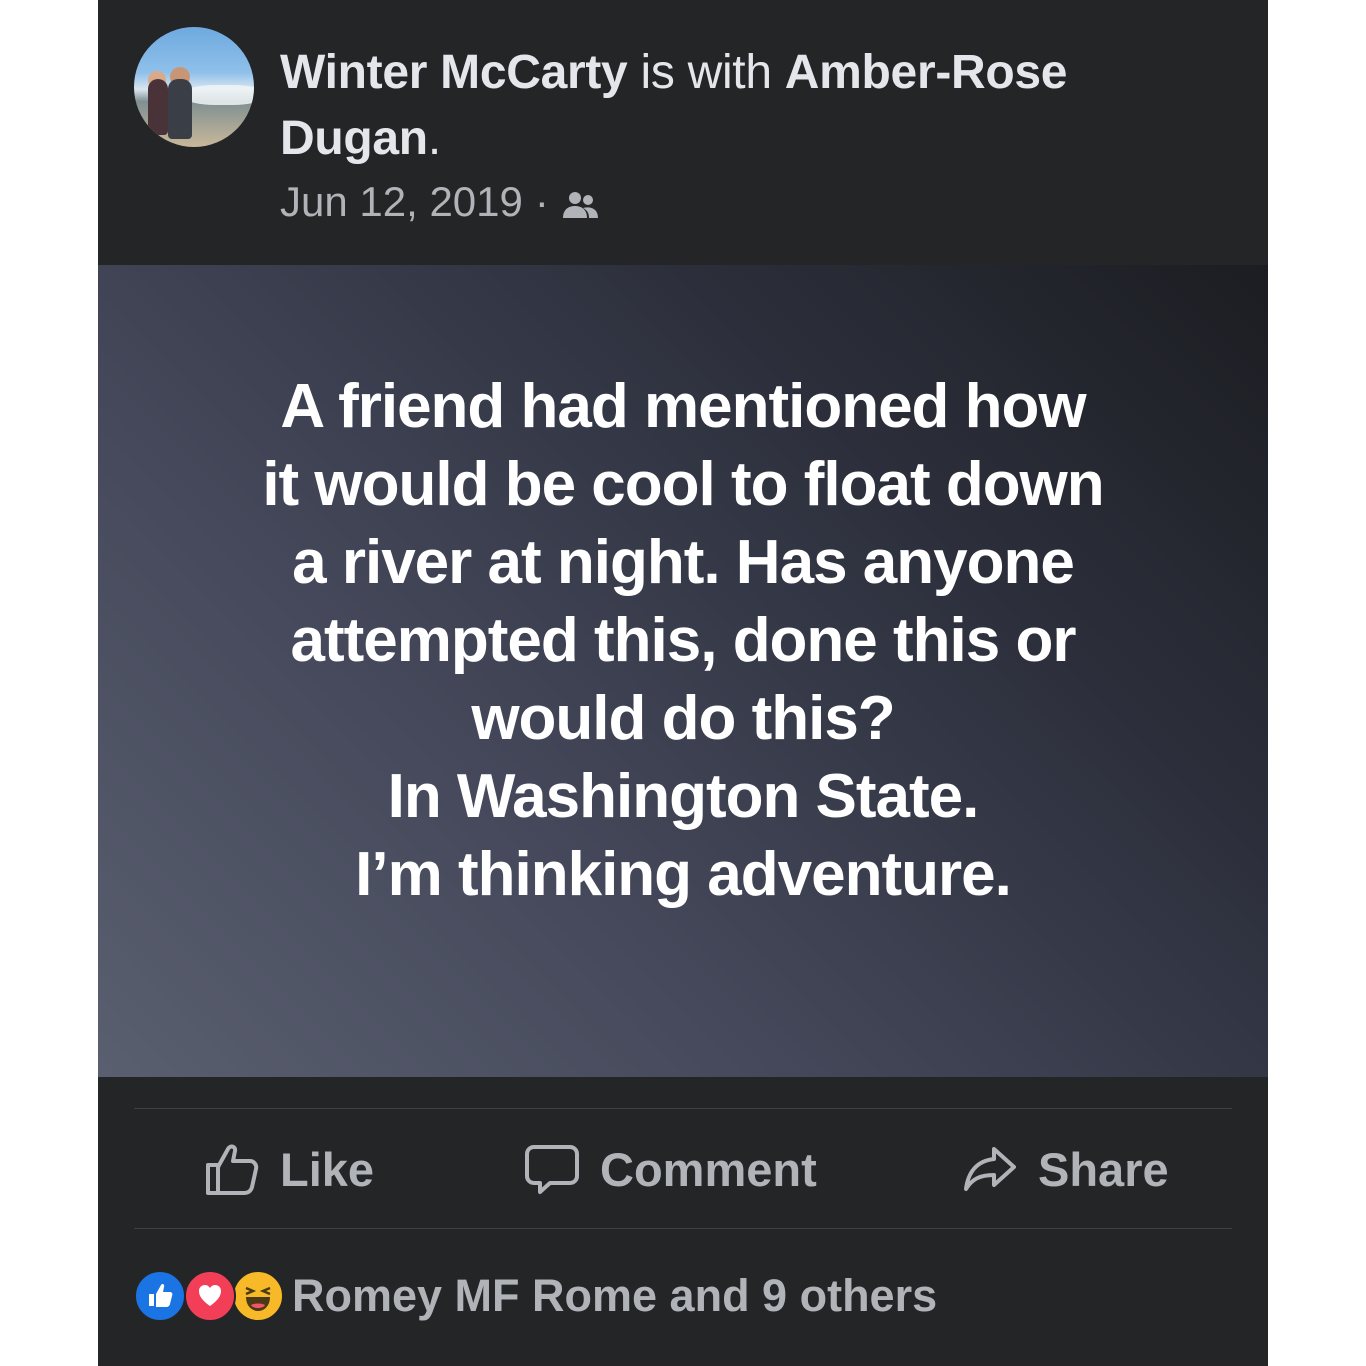  What do you see at coordinates (434, 138) in the screenshot?
I see `title-period: .` at bounding box center [434, 138].